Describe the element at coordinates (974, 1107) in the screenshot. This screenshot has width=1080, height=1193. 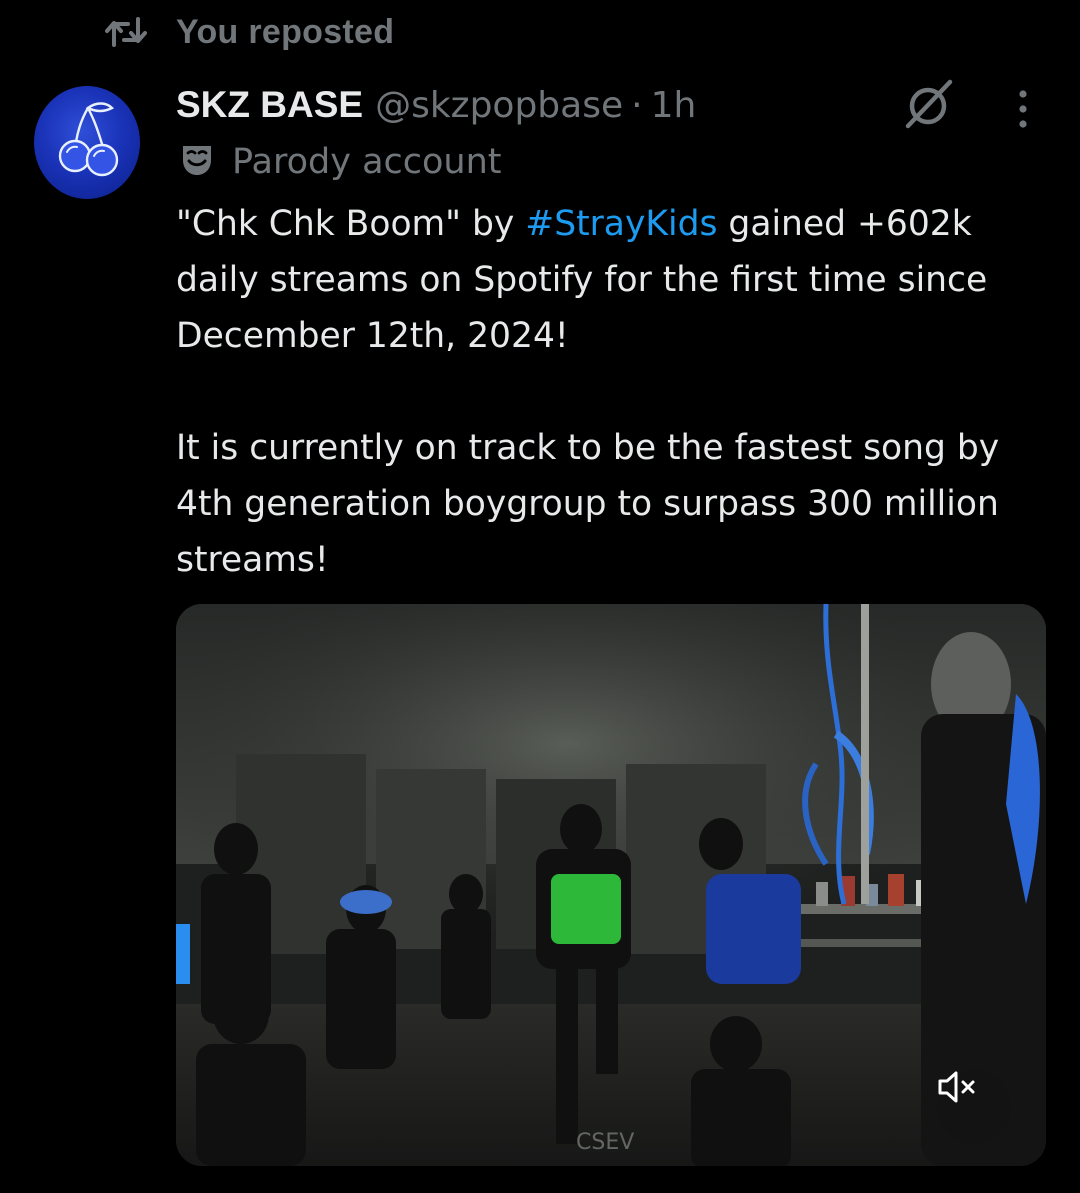
I see `mute-toggle-button` at that location.